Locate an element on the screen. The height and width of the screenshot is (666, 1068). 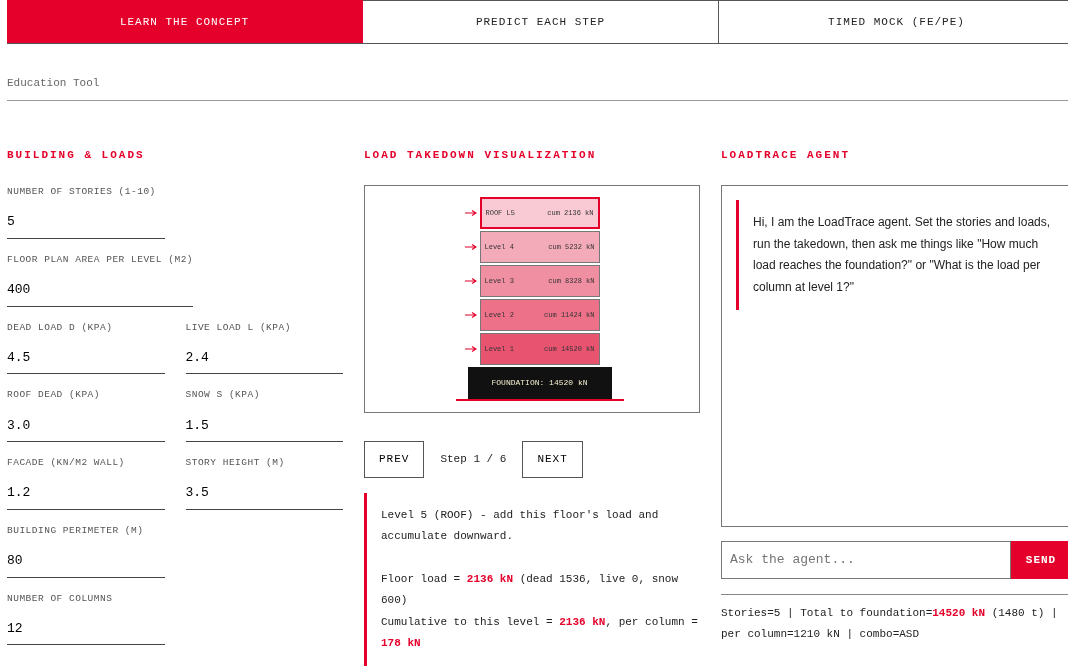
next-button: NEXT is located at coordinates (552, 459).